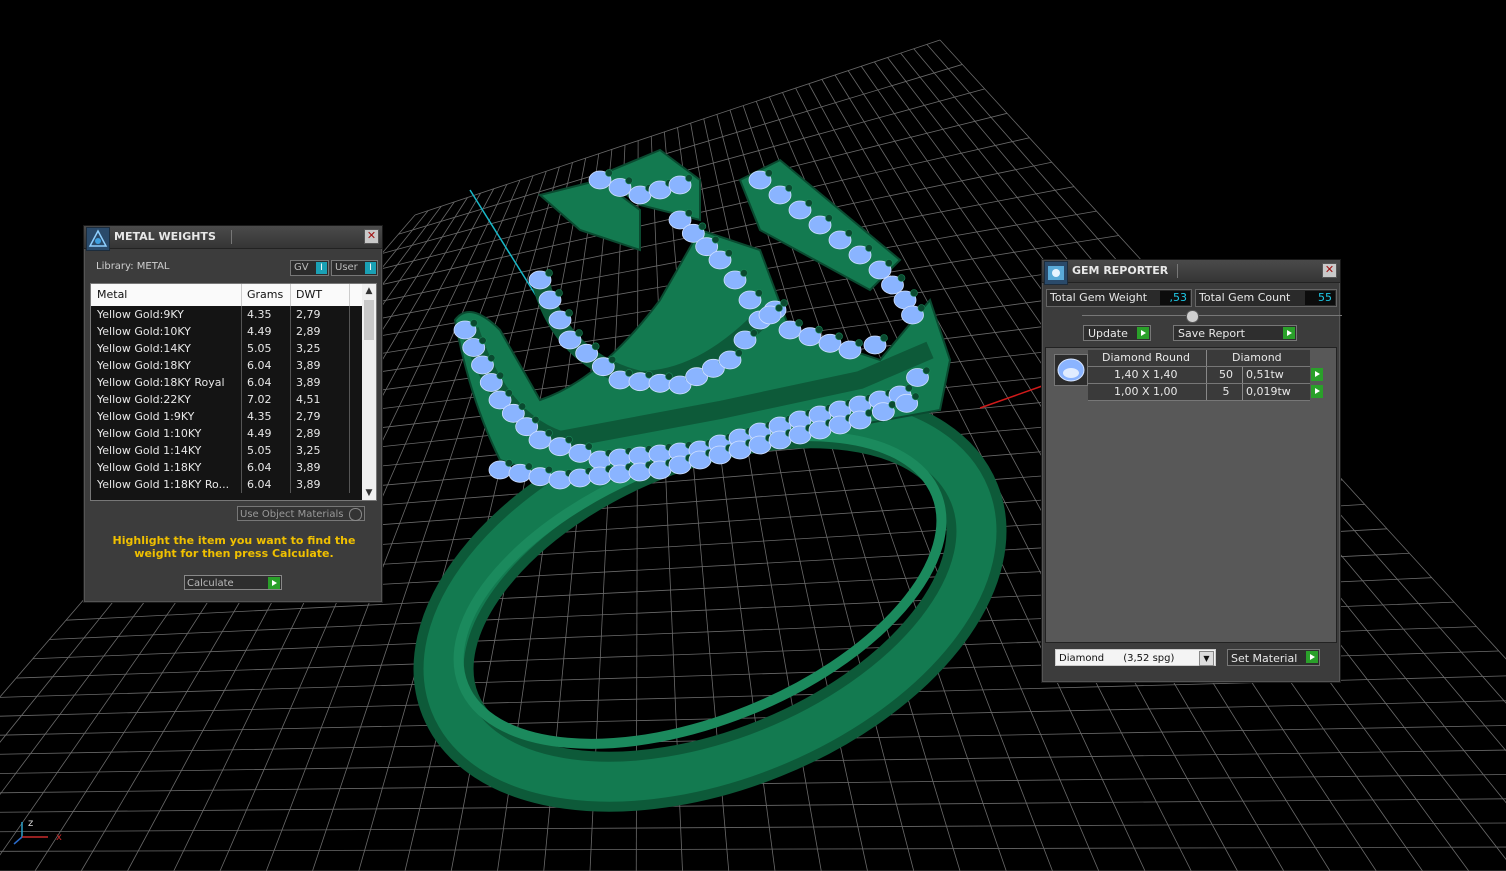 The height and width of the screenshot is (871, 1506). Describe the element at coordinates (1235, 333) in the screenshot. I see `save-report-button: Save Report` at that location.